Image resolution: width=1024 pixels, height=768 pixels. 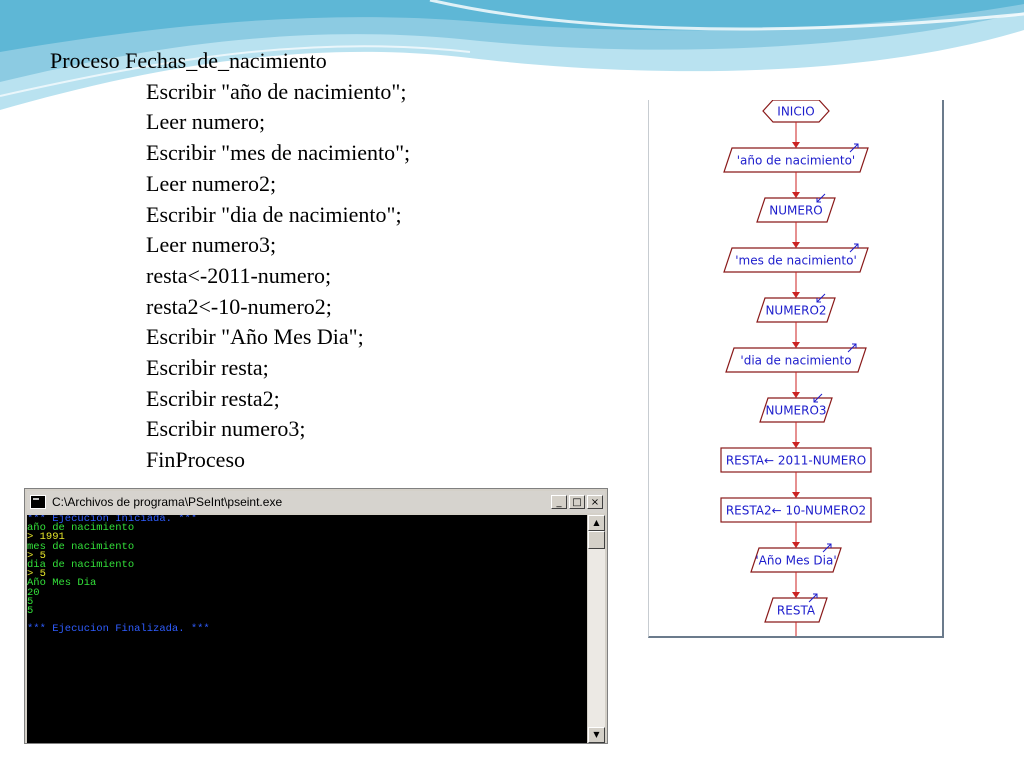 I want to click on scroll-up-button: ▲, so click(x=596, y=523).